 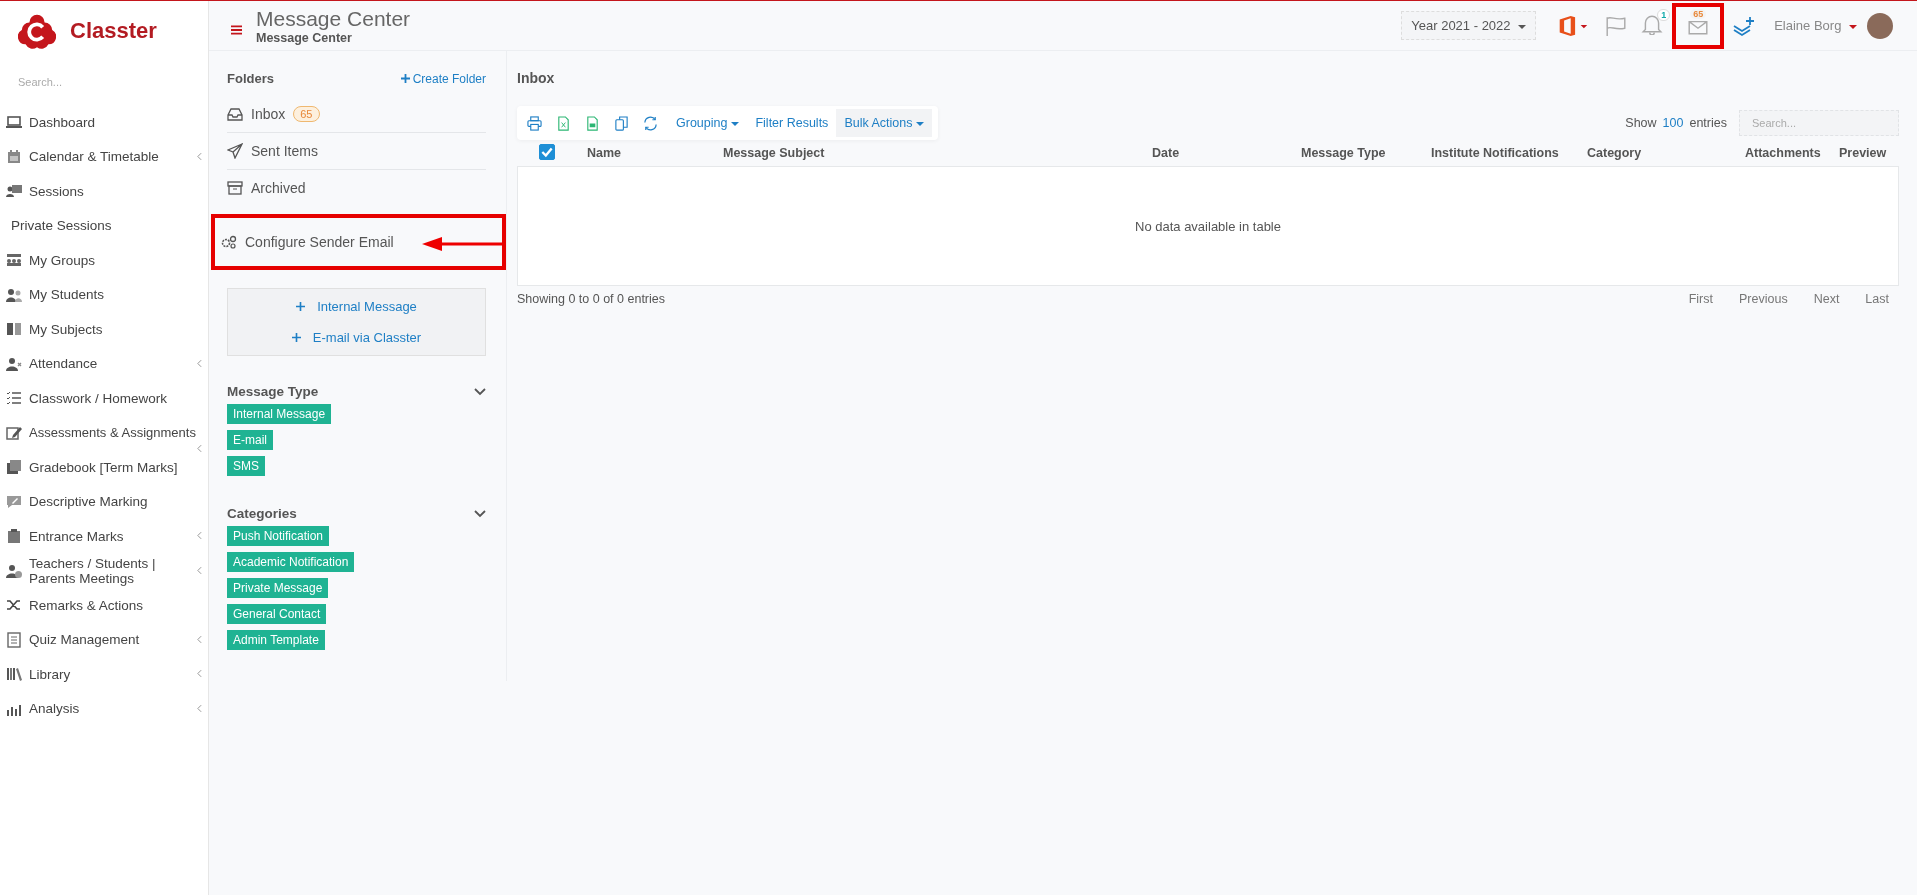 What do you see at coordinates (104, 708) in the screenshot?
I see `sidebar-item: Analysis` at bounding box center [104, 708].